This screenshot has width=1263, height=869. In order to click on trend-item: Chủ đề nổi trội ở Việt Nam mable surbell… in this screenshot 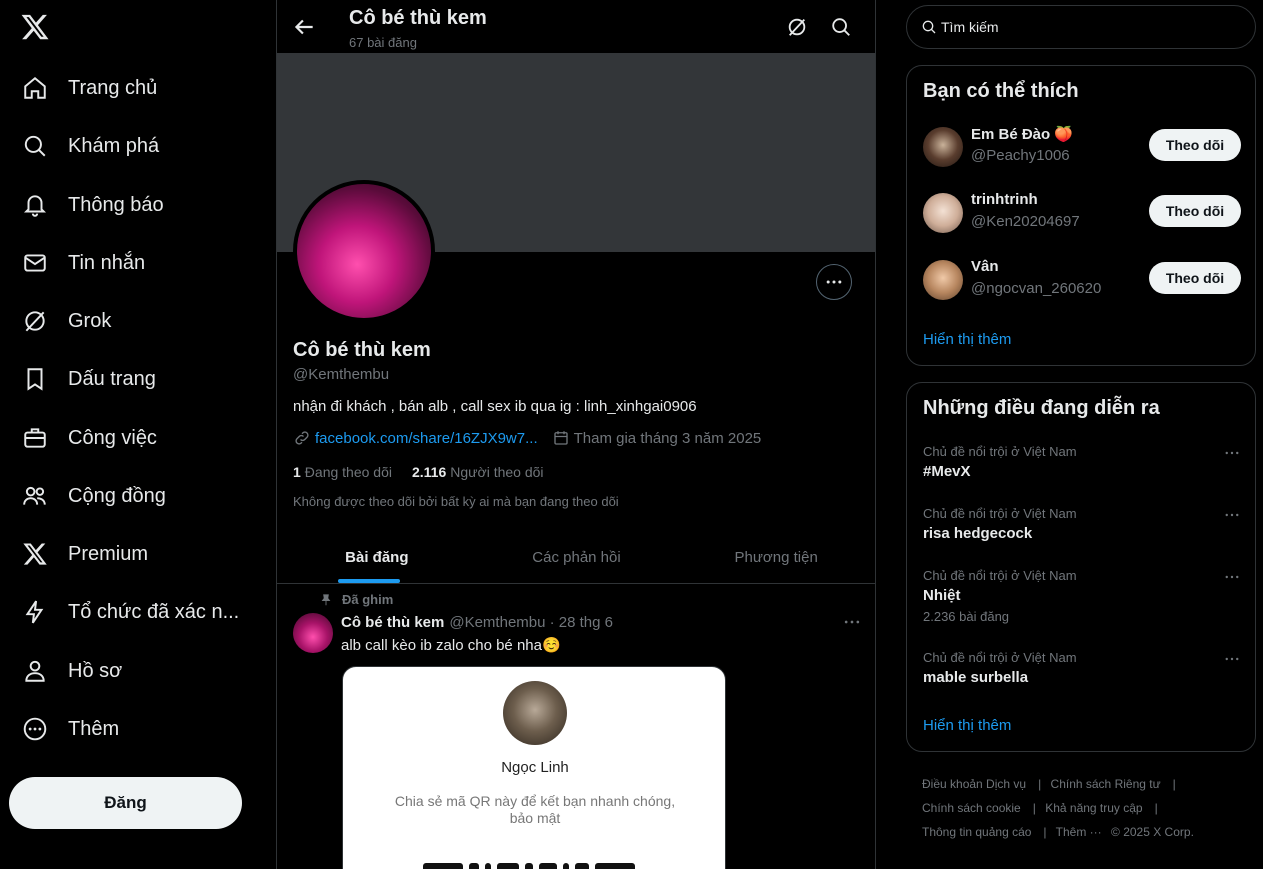, I will do `click(1082, 668)`.